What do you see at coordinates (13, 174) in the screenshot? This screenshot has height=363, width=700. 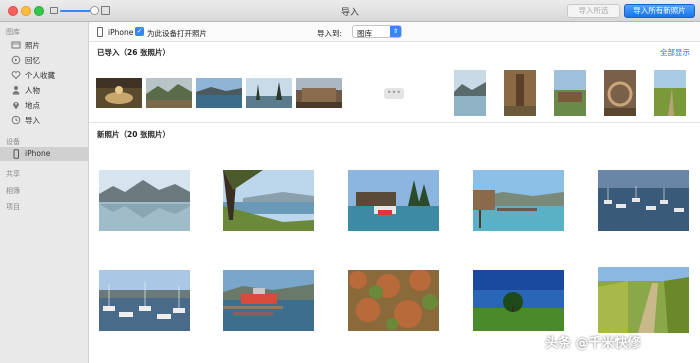 I see `sidebar-header-shared: 共享` at bounding box center [13, 174].